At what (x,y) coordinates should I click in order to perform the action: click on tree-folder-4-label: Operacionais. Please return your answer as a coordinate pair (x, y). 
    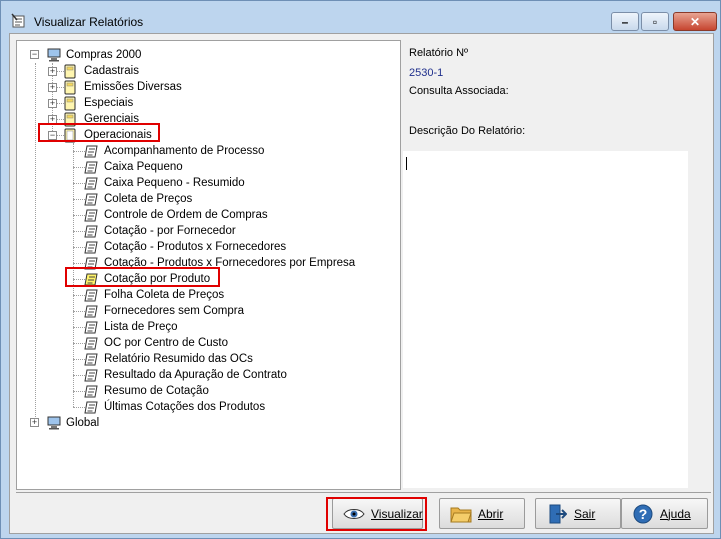
    Looking at the image, I should click on (118, 135).